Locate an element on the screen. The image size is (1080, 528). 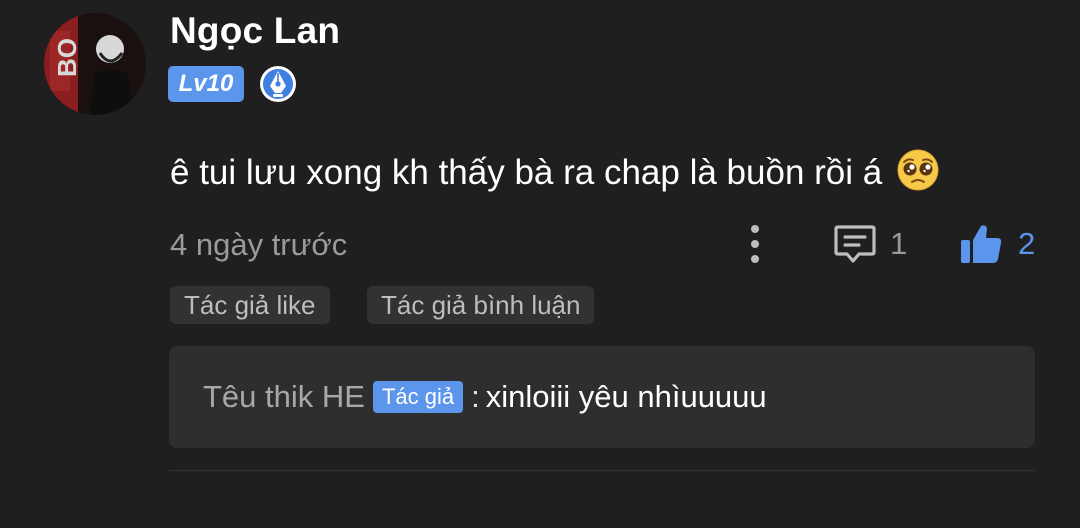
avatar: BO is located at coordinates (95, 64).